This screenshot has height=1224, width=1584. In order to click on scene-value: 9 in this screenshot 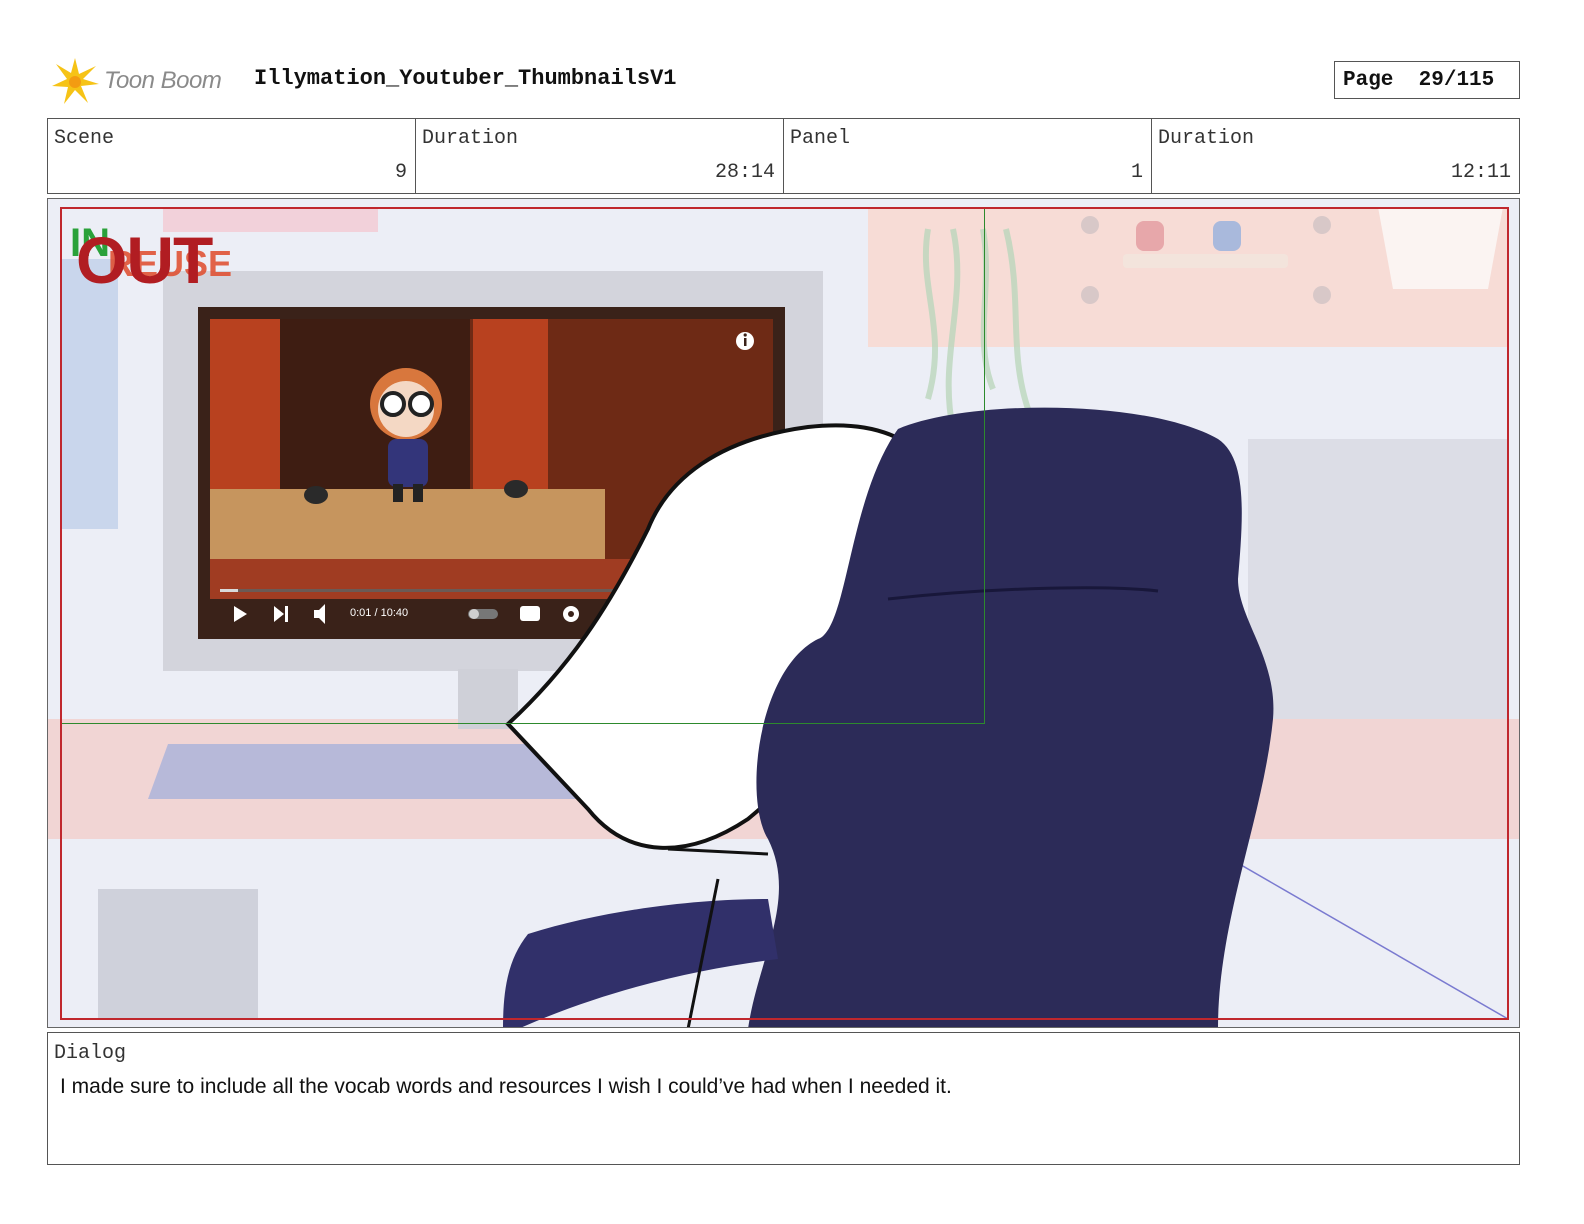, I will do `click(400, 172)`.